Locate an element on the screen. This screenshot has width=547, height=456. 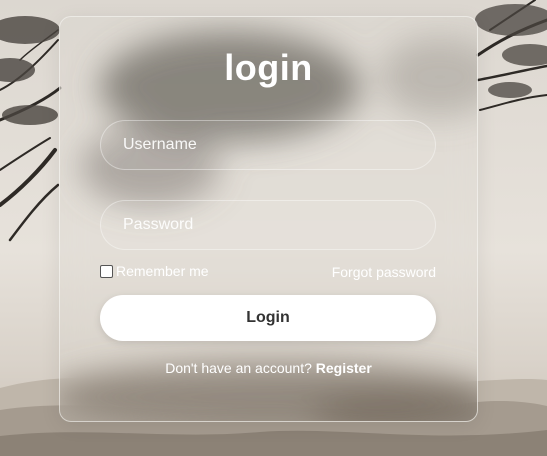
forgot-password-link: Forgot password is located at coordinates (384, 272).